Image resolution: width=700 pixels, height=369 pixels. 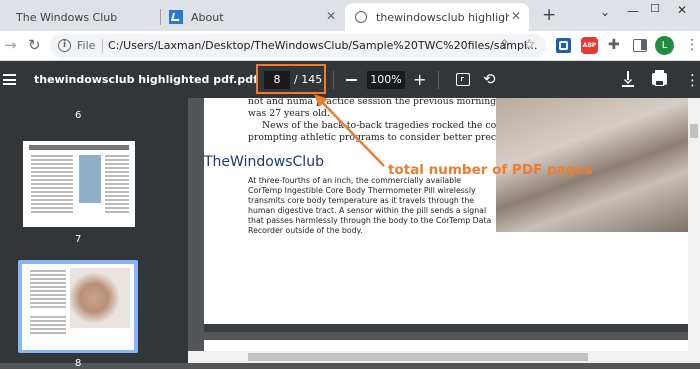 I want to click on scheme-label: File, so click(x=86, y=45).